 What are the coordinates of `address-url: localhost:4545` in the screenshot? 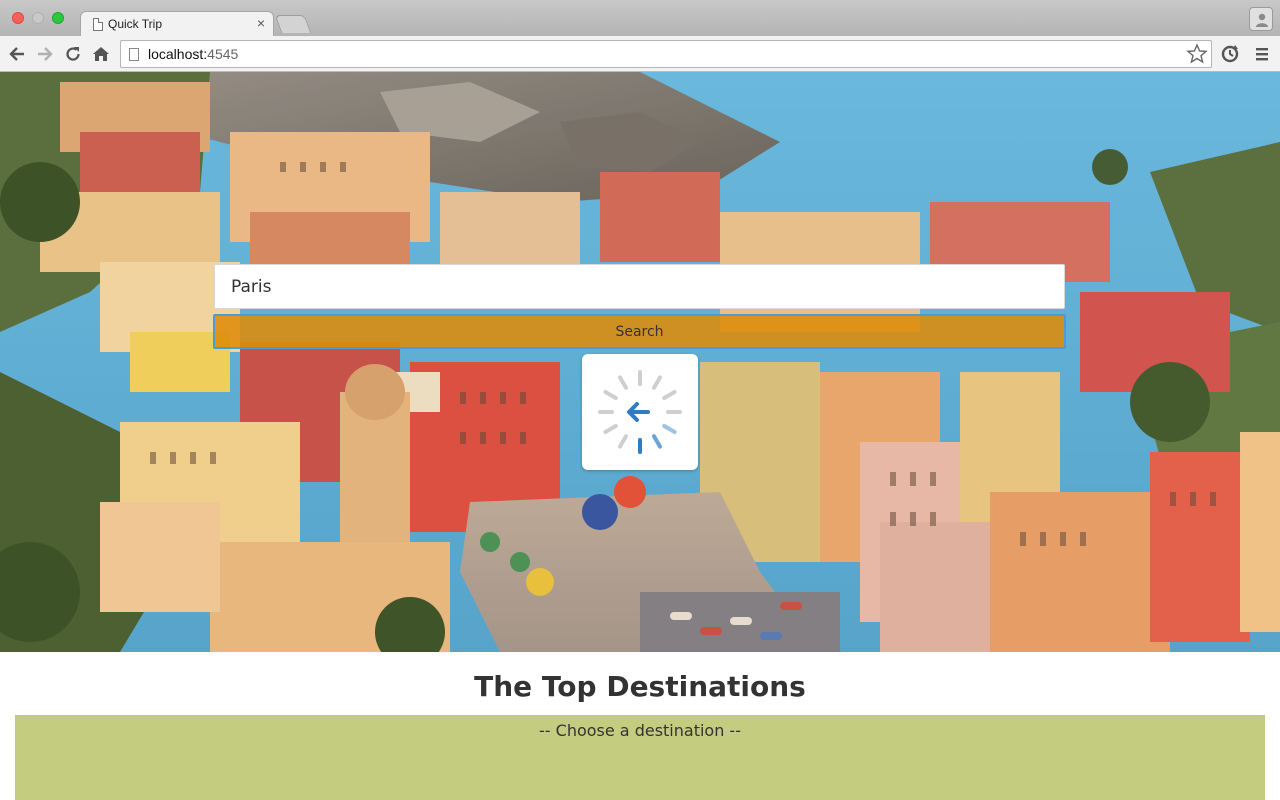 It's located at (193, 54).